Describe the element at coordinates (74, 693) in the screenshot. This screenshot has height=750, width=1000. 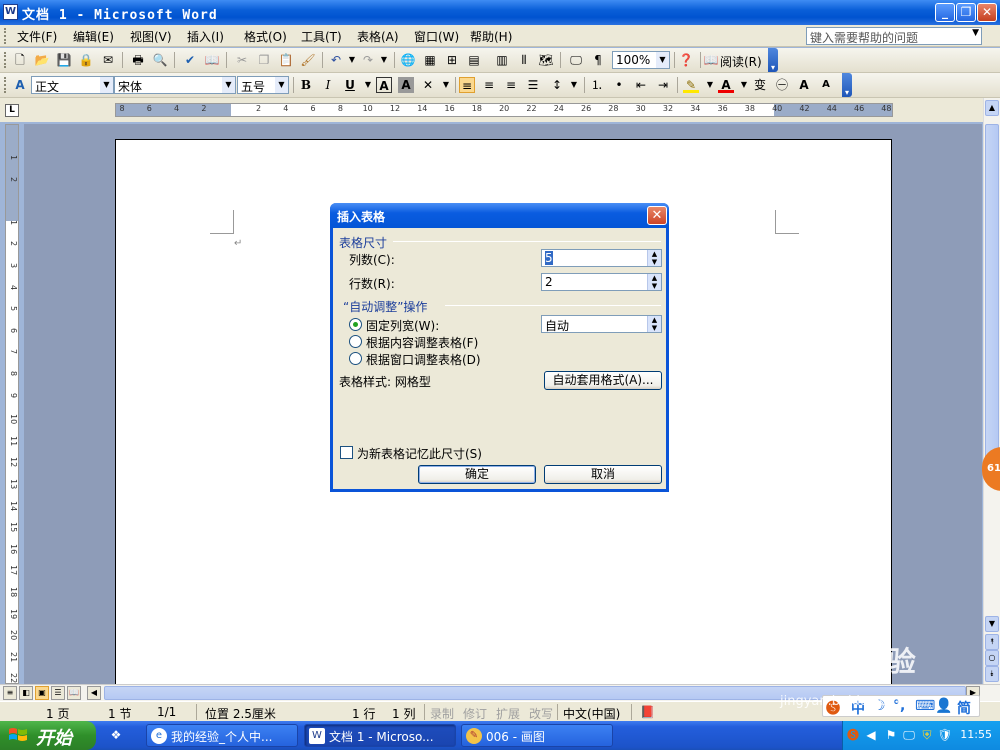
I see `reading-view-icon: 📖` at that location.